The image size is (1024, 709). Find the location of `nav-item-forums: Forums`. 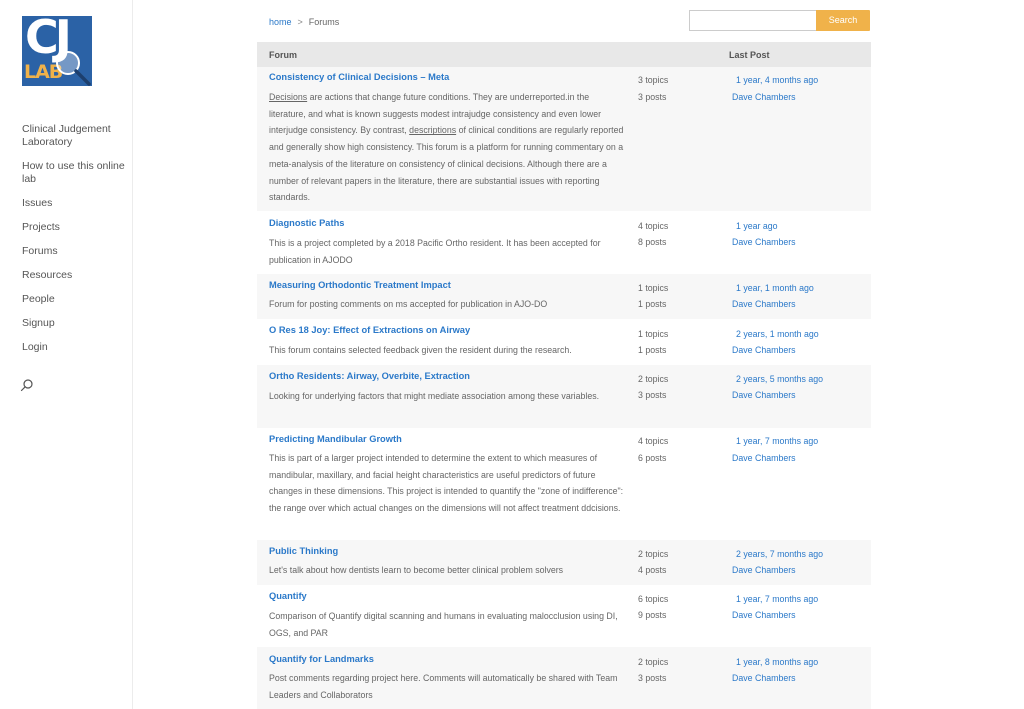

nav-item-forums: Forums is located at coordinates (74, 251).